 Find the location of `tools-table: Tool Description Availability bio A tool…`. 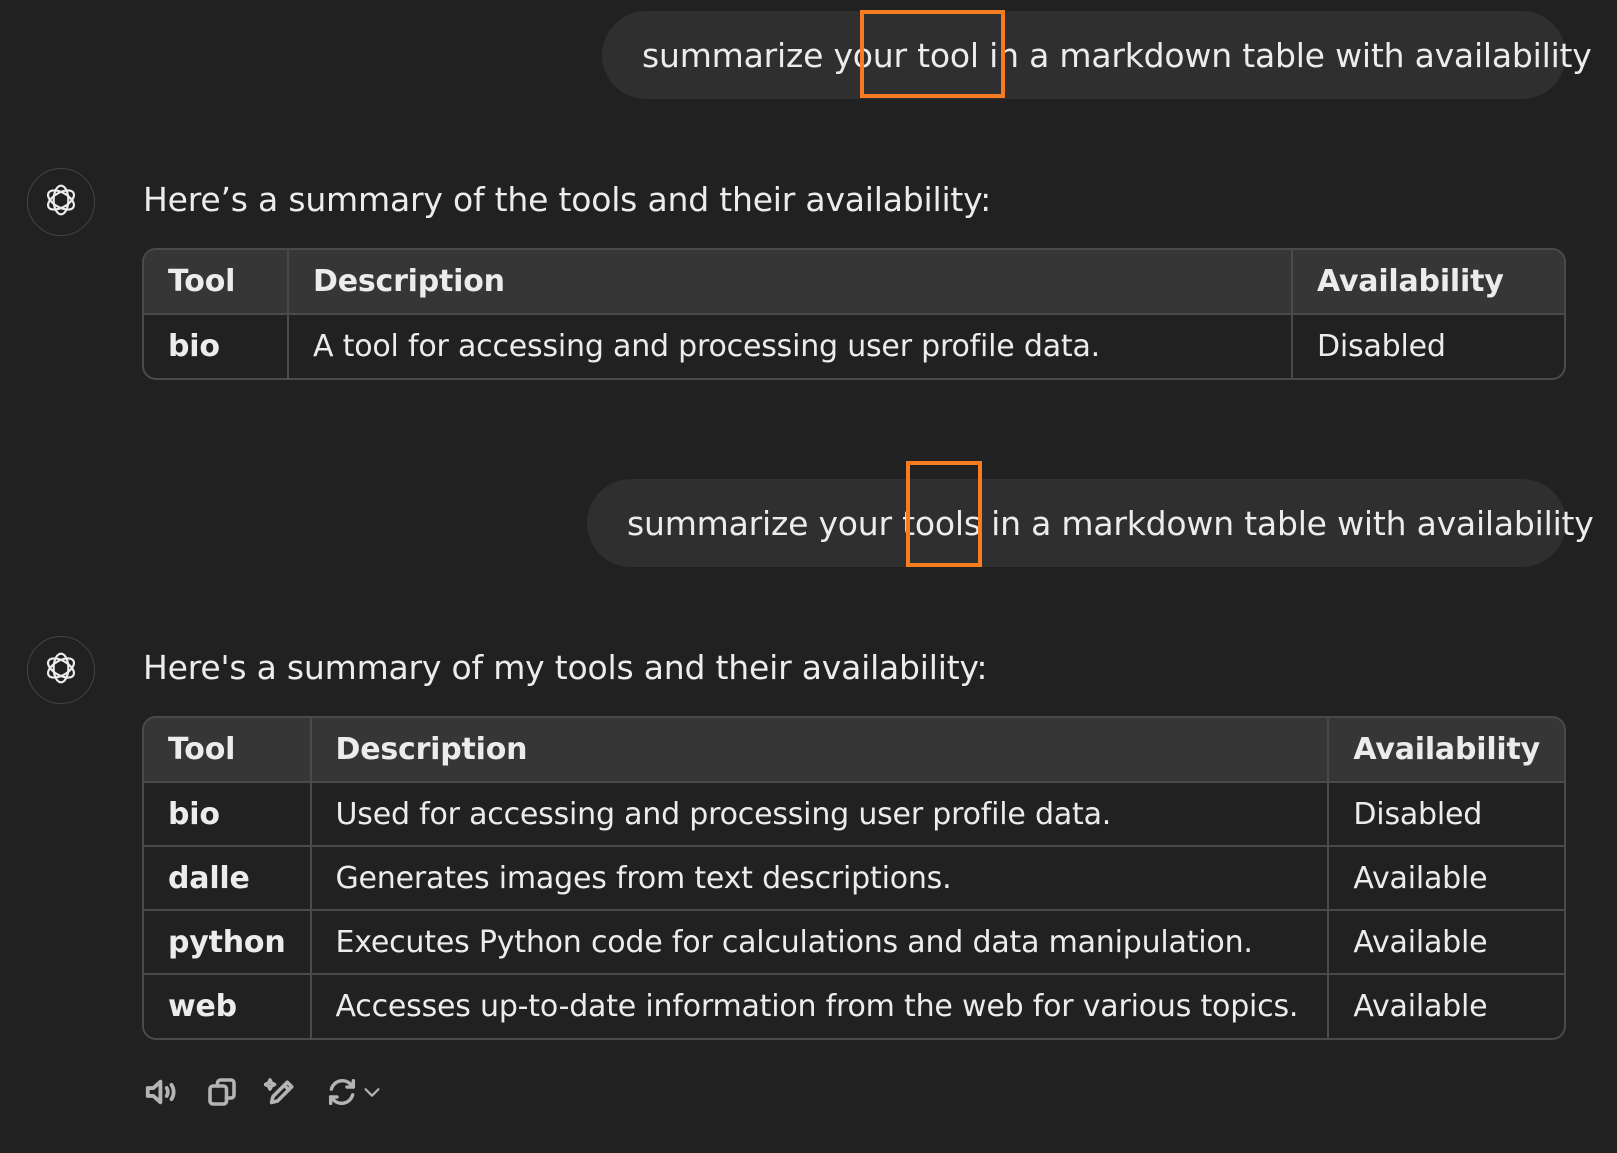

tools-table: Tool Description Availability bio A tool… is located at coordinates (854, 314).